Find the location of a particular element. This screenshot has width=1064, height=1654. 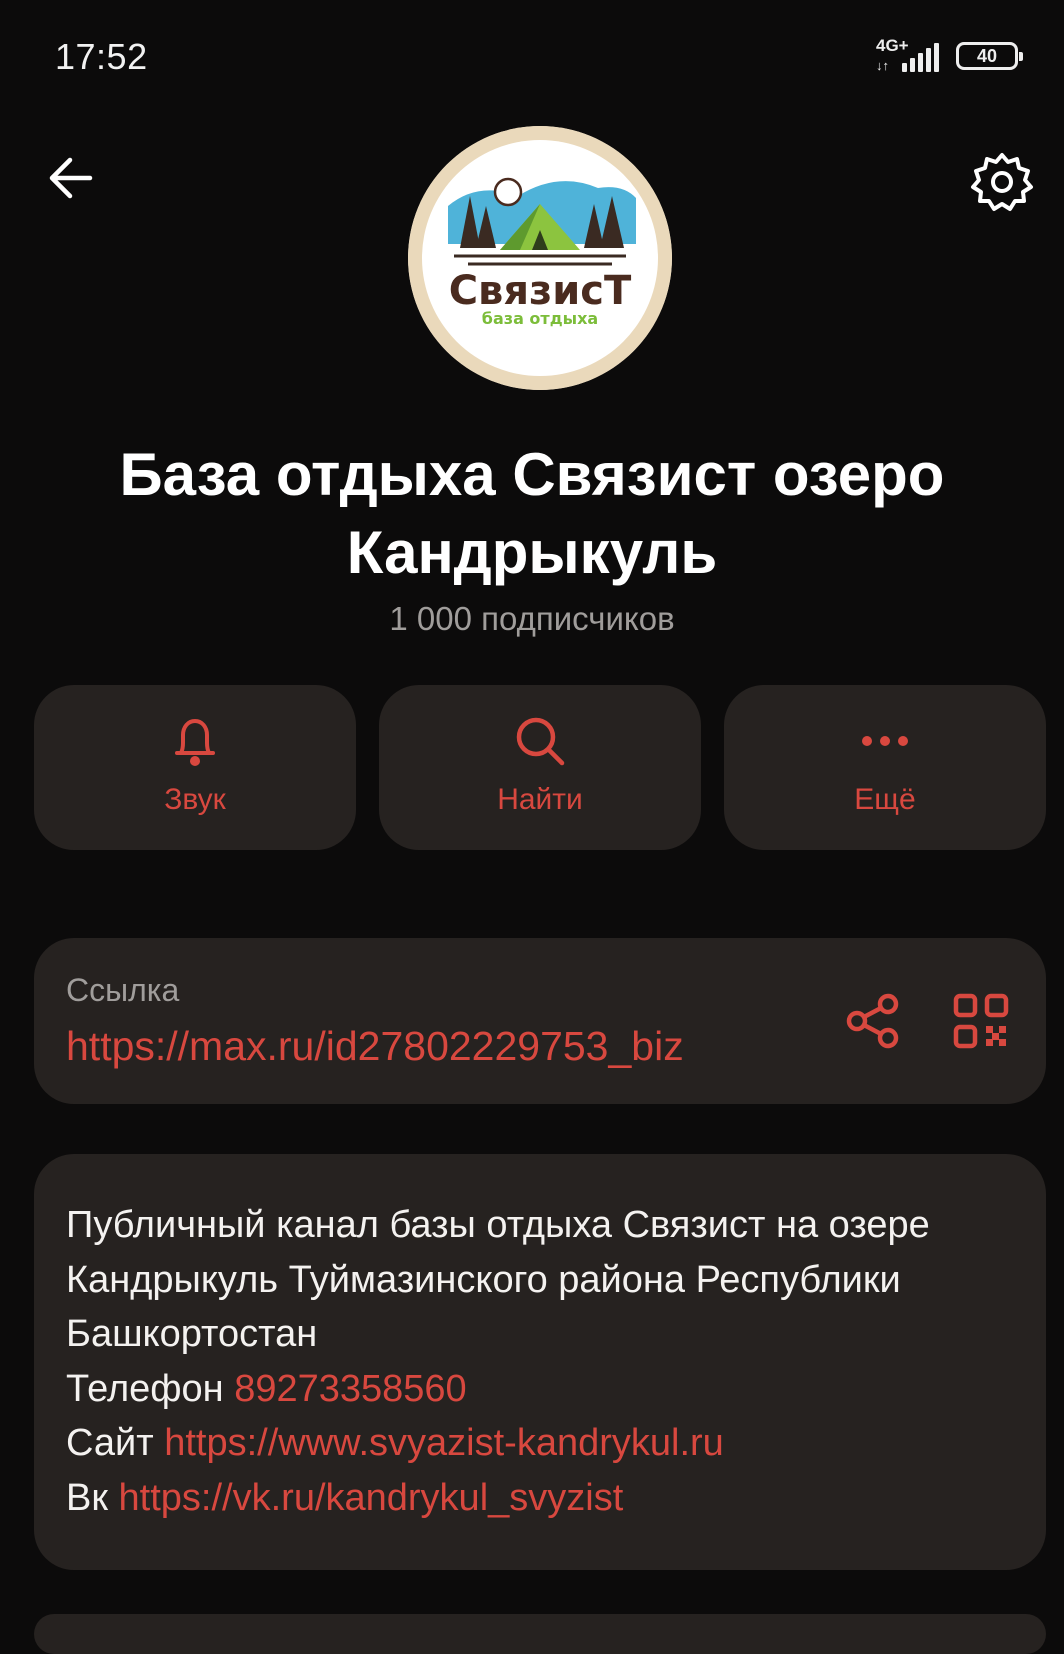

settings-button is located at coordinates (1002, 182).